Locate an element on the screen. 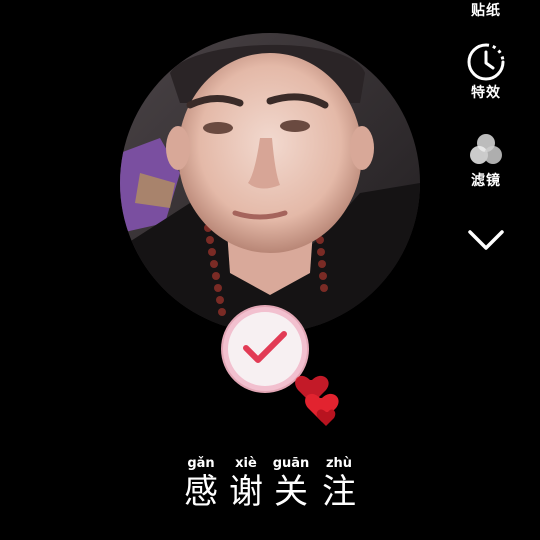  stickers-button: 贴纸 is located at coordinates (486, 10).